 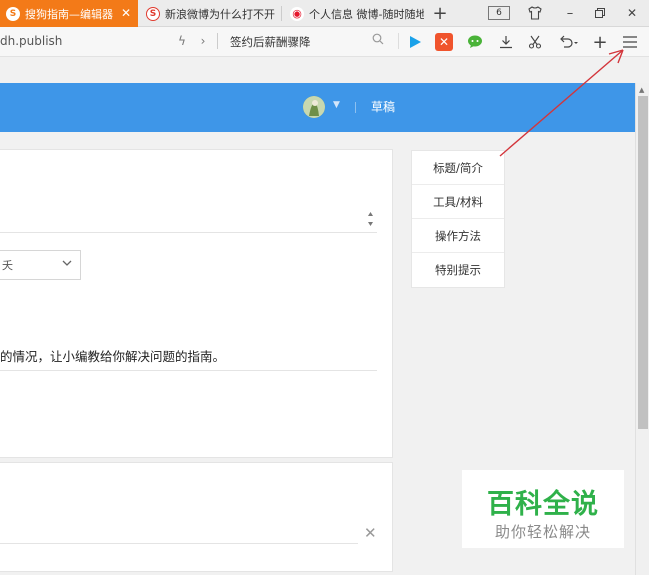 What do you see at coordinates (543, 504) in the screenshot?
I see `watermark-title: 百科全说` at bounding box center [543, 504].